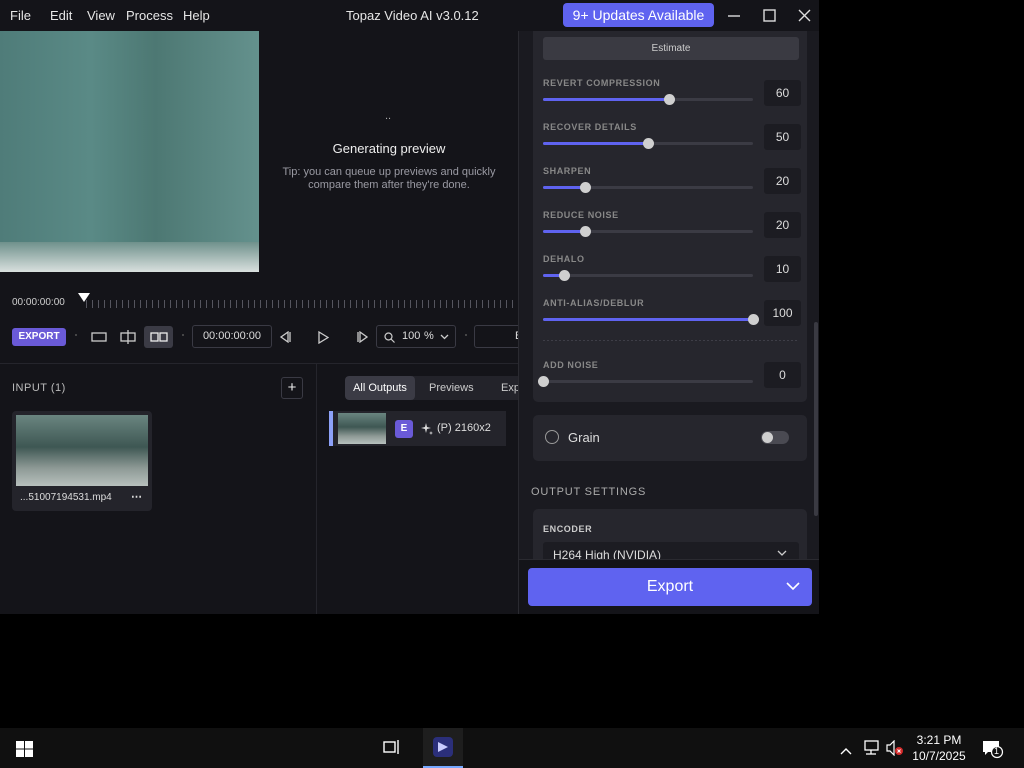 This screenshot has height=768, width=1024. Describe the element at coordinates (39, 337) in the screenshot. I see `export-mode-tag: EXPORT` at that location.